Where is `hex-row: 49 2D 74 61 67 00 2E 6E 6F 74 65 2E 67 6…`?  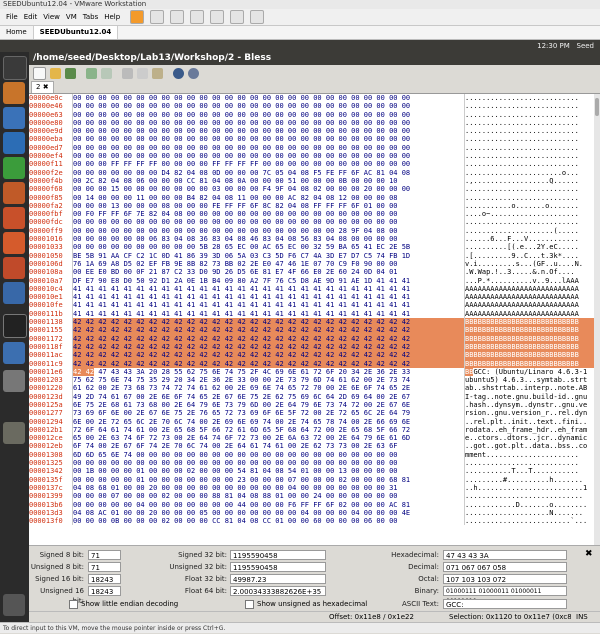 hex-row: 49 2D 74 61 67 00 2E 6E 6F 74 65 2E 67 6… is located at coordinates (268, 397).